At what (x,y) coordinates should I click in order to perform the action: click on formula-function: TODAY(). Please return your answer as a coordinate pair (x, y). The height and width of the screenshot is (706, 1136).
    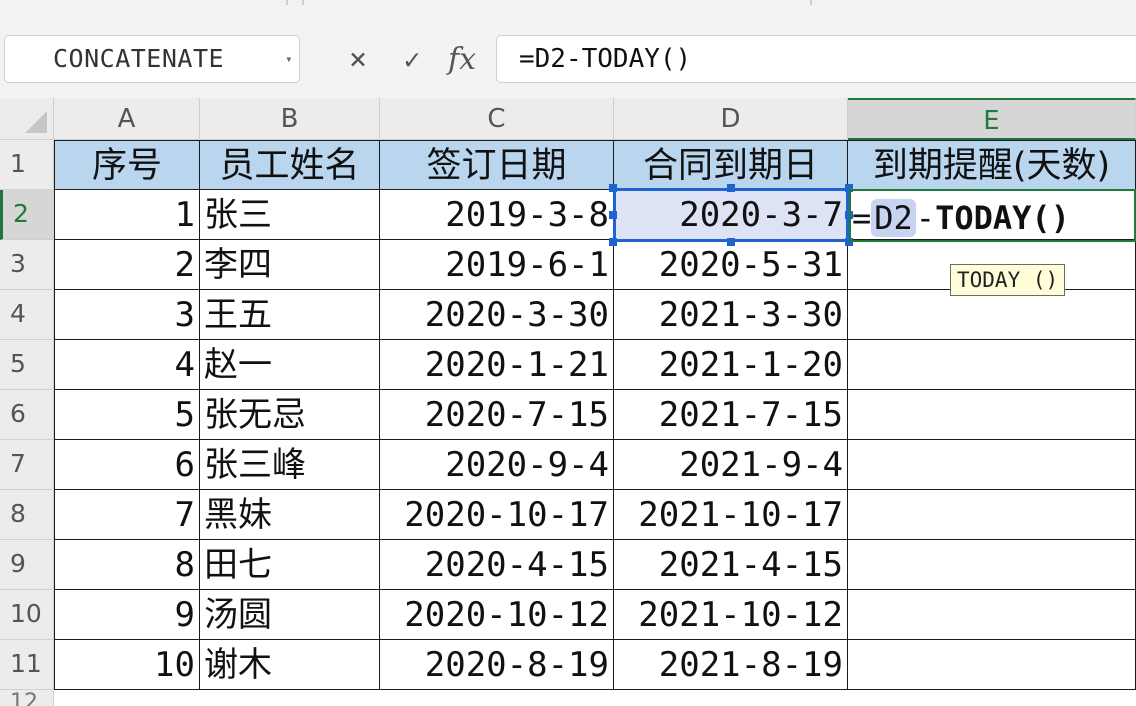
    Looking at the image, I should click on (1002, 218).